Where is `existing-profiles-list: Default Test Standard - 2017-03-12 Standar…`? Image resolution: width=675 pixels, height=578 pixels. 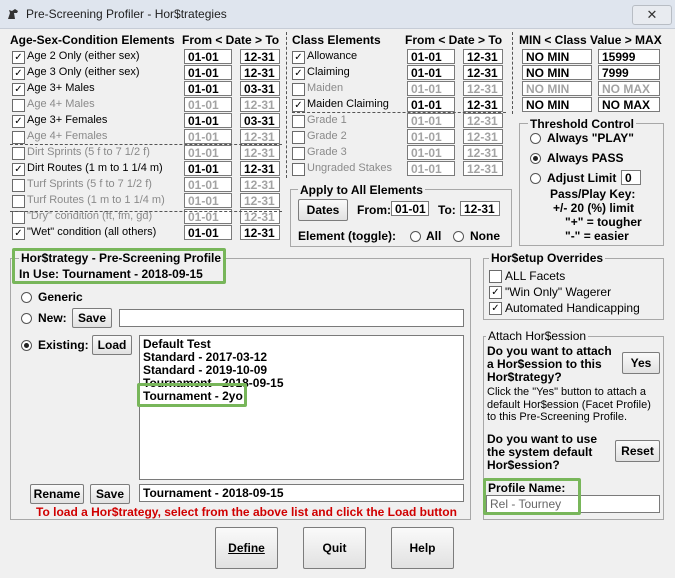 existing-profiles-list: Default Test Standard - 2017-03-12 Standar… is located at coordinates (301, 407).